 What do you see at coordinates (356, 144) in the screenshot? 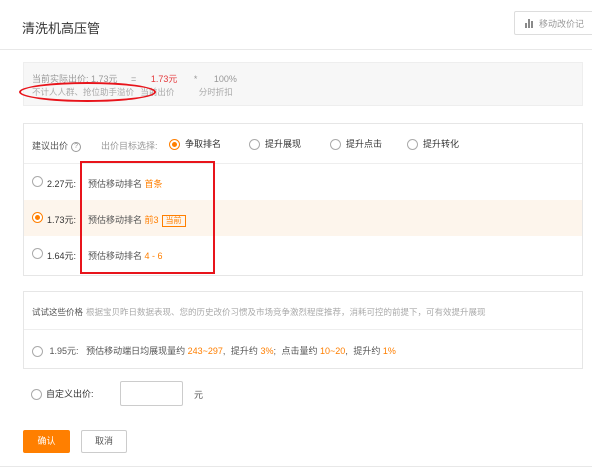
I see `goal-option-clicks: 提升点击` at bounding box center [356, 144].